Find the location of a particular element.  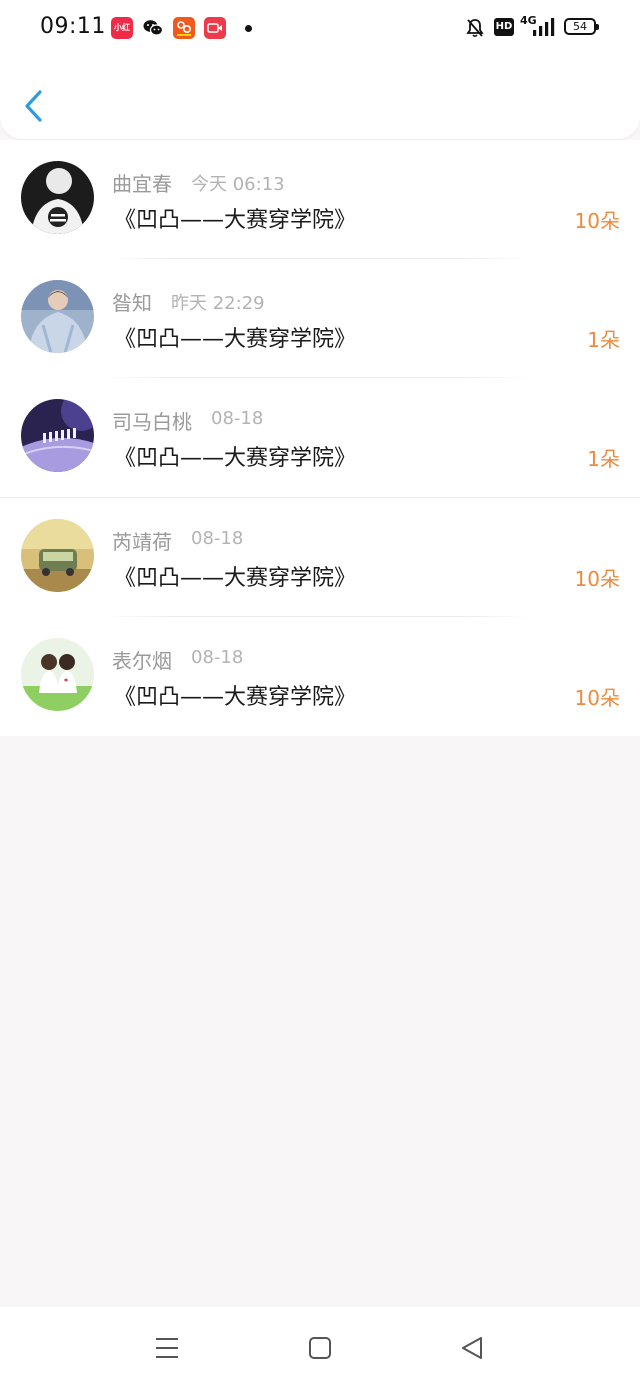

taobao-icon is located at coordinates (184, 28).